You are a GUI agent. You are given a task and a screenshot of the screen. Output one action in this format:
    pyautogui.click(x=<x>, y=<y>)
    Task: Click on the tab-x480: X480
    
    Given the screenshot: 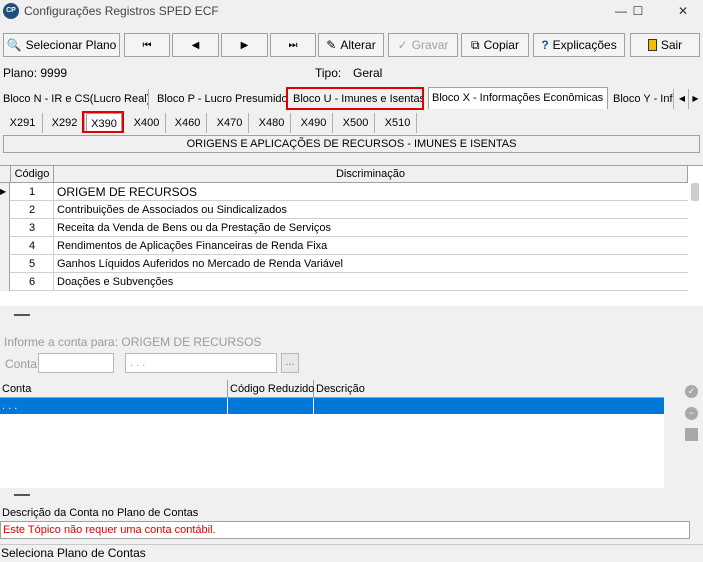 What is the action you would take?
    pyautogui.click(x=272, y=123)
    